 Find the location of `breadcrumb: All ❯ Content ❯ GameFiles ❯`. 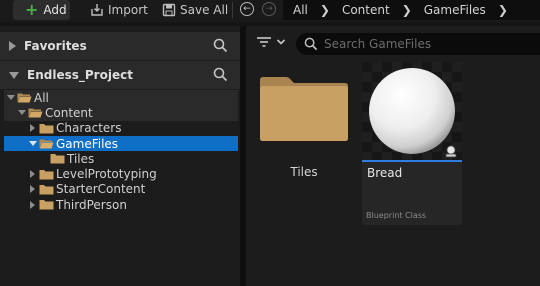

breadcrumb: All ❯ Content ❯ GameFiles ❯ is located at coordinates (411, 10).